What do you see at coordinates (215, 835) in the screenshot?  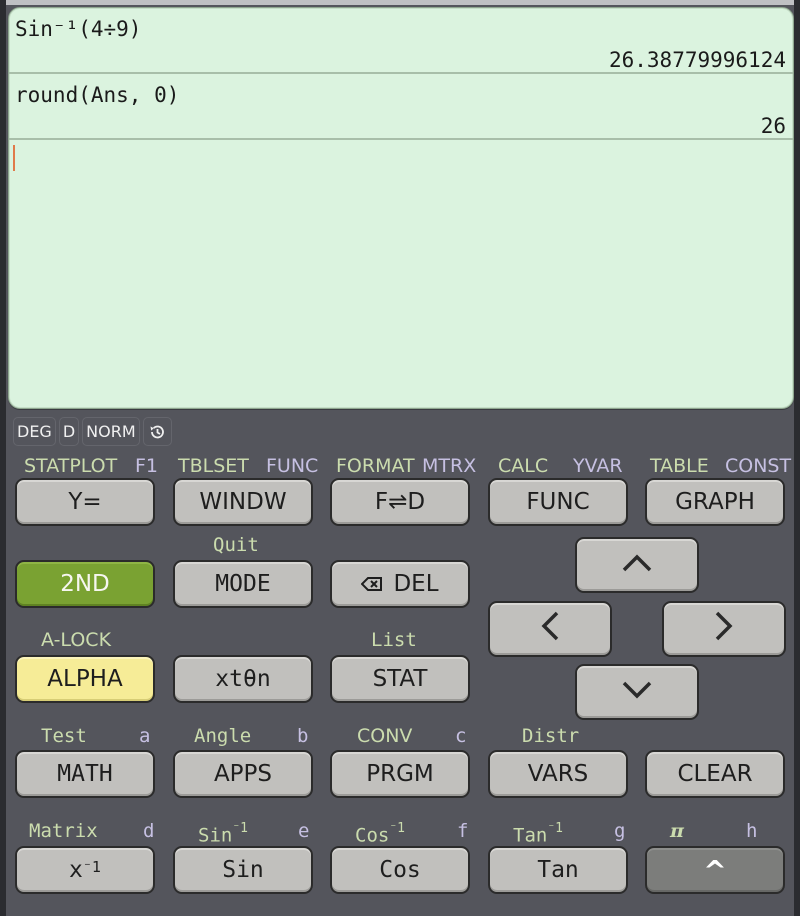 I see `arcsin-text: Sin` at bounding box center [215, 835].